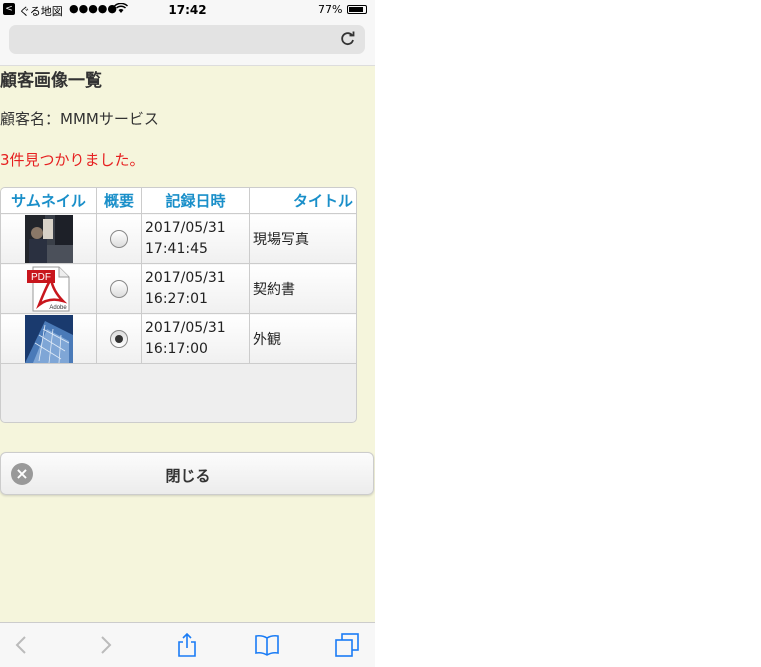 The height and width of the screenshot is (667, 761). Describe the element at coordinates (195, 238) in the screenshot. I see `date-cell: 2017/05/31 17:41:45` at that location.